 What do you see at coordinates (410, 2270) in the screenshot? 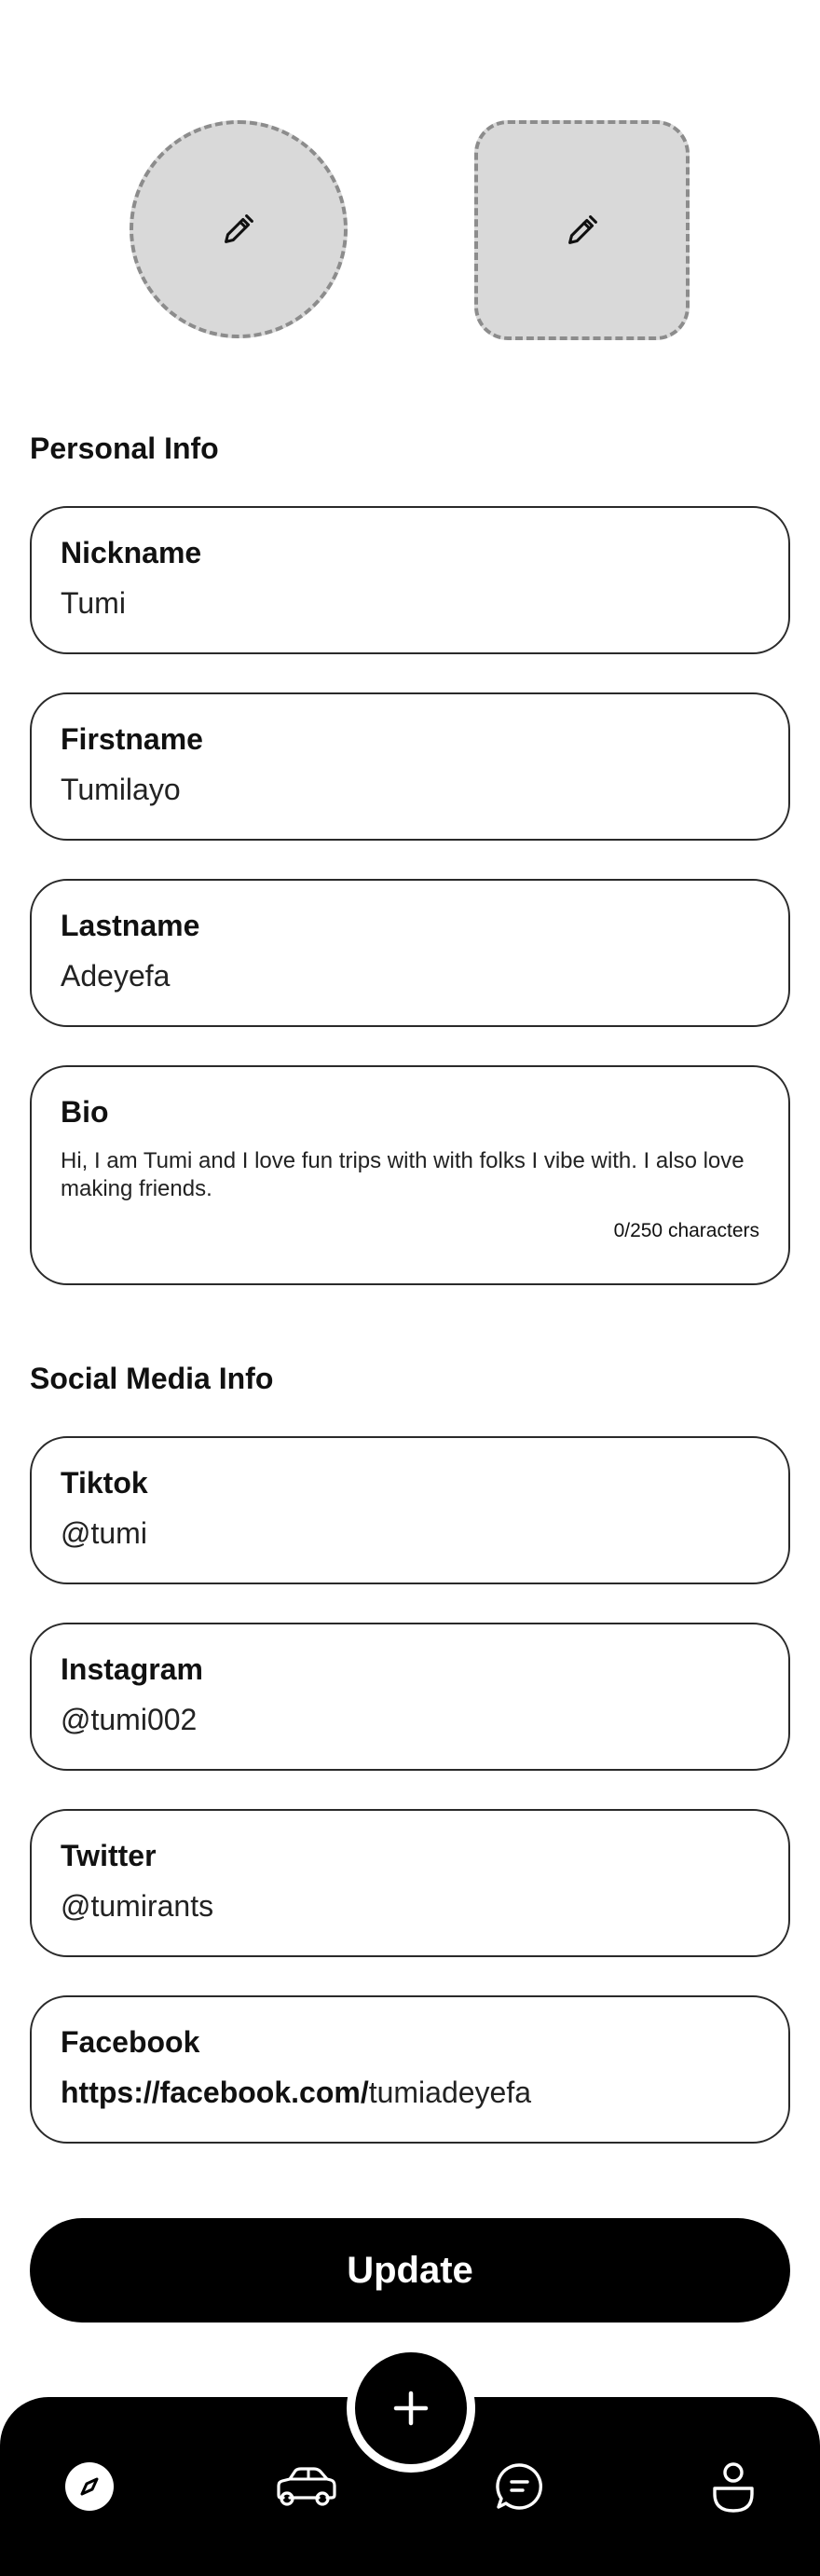
I see `update-button: Update` at bounding box center [410, 2270].